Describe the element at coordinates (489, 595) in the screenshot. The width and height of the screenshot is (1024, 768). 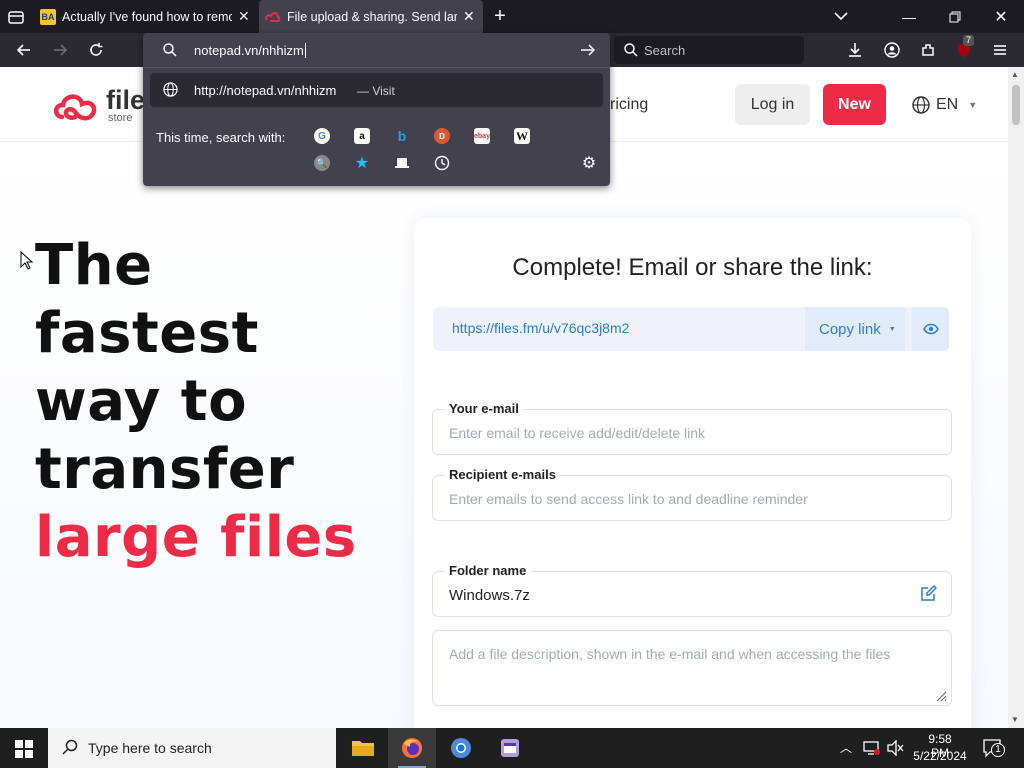
I see `folder-name-value: Windows.7z` at that location.